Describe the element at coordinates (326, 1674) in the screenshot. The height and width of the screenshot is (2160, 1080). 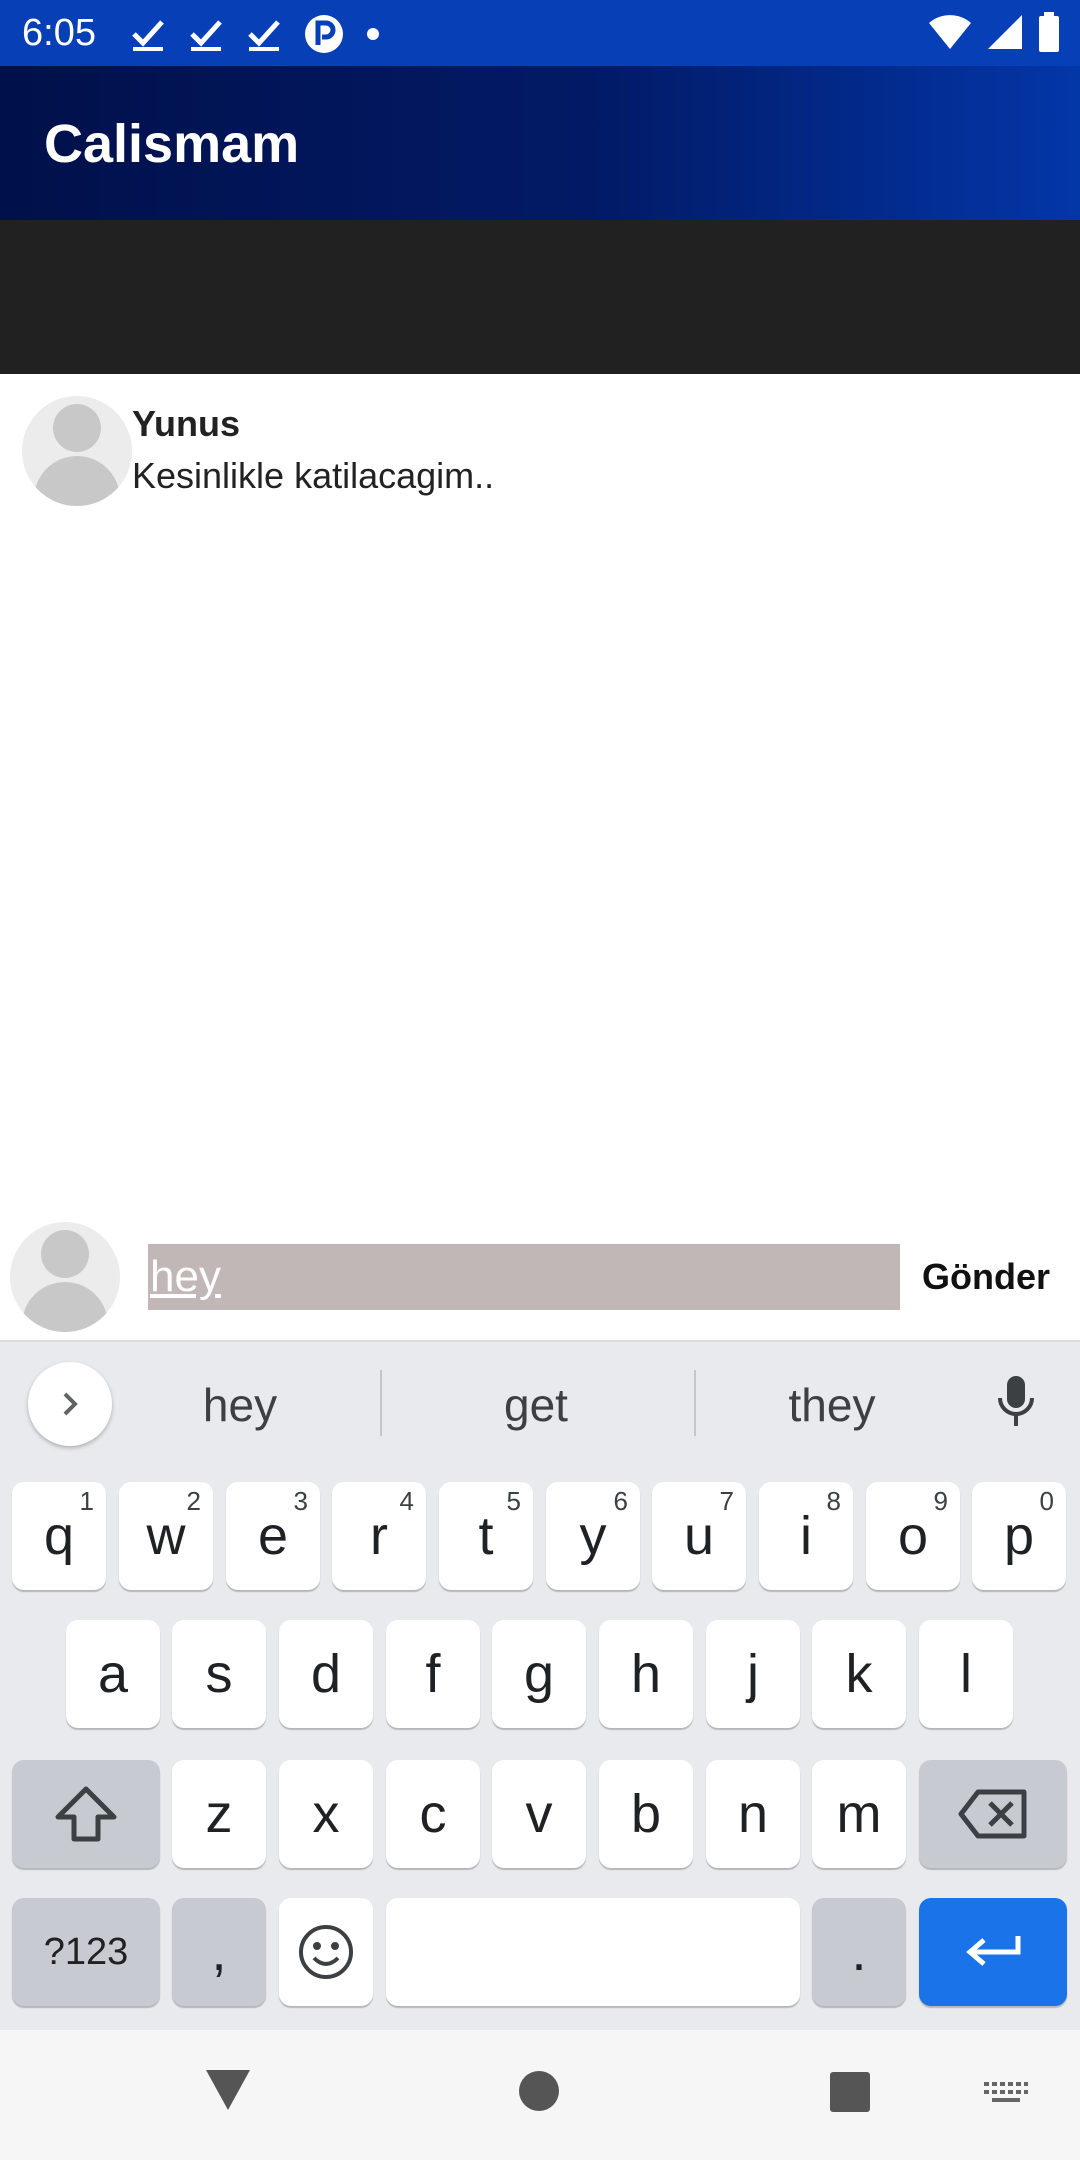
I see `key-d: d` at that location.